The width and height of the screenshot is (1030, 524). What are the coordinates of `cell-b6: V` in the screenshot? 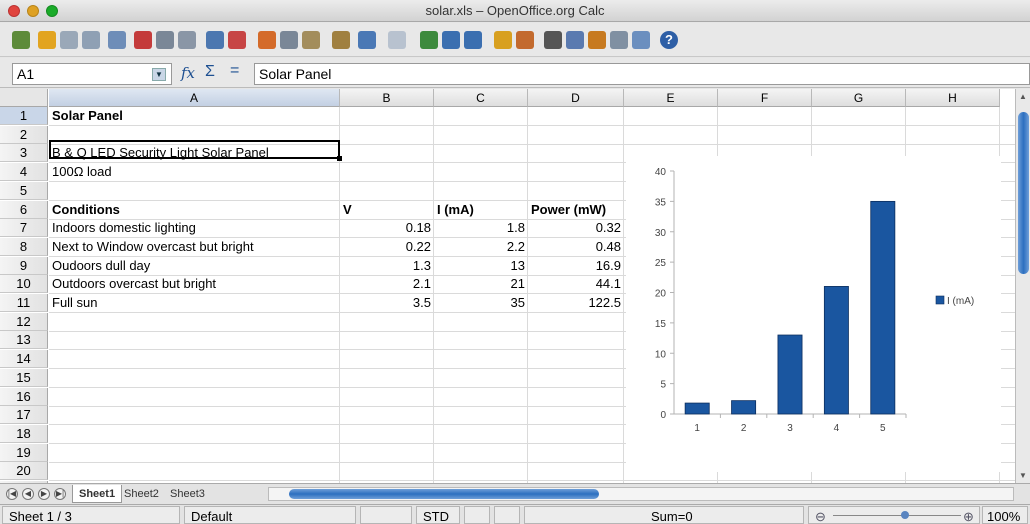 It's located at (387, 210).